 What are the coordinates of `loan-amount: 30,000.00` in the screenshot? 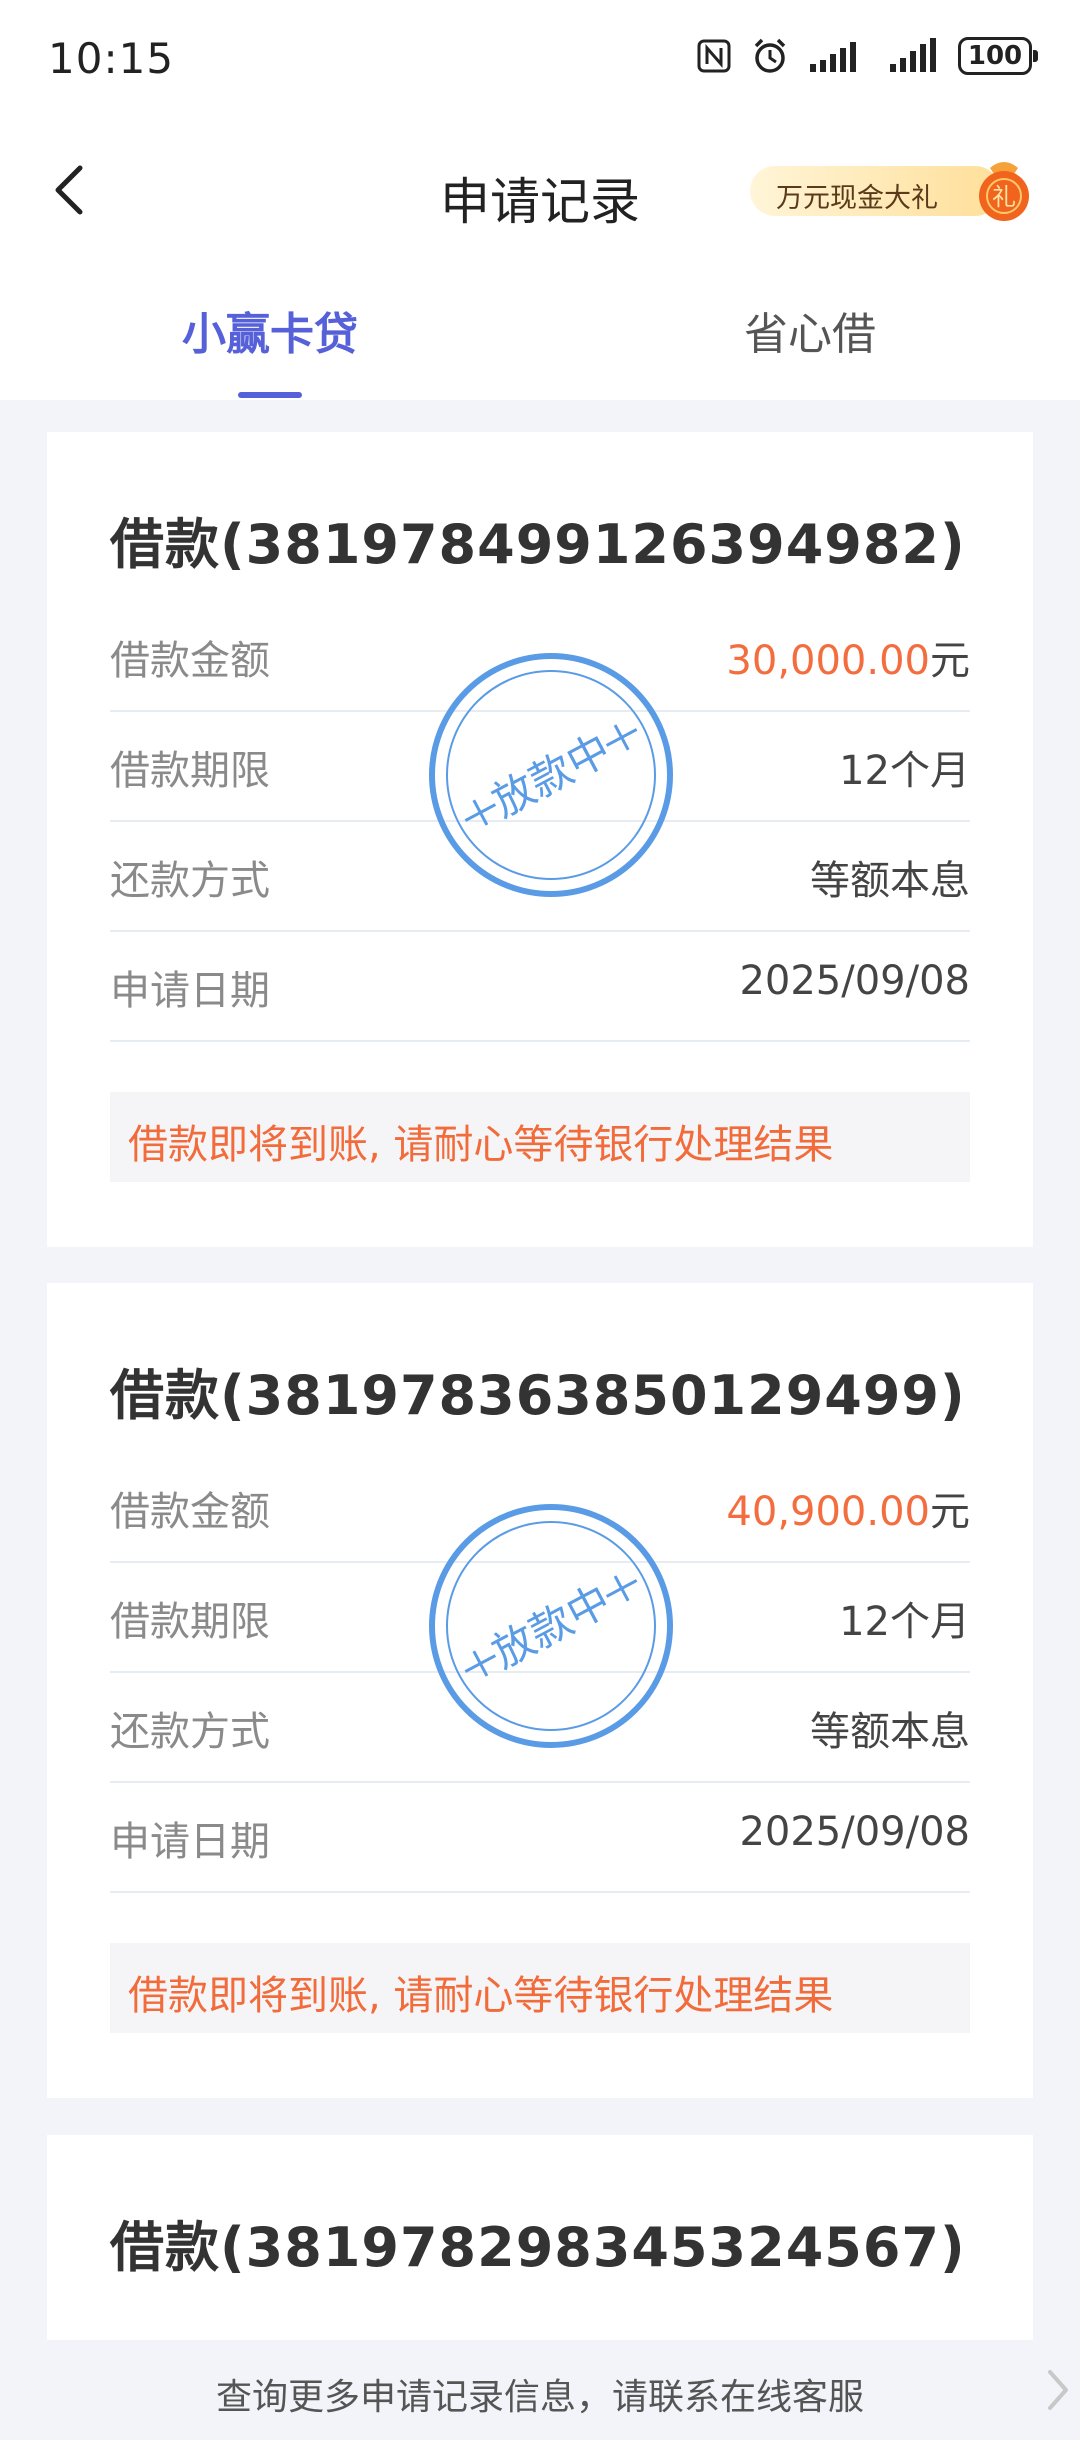 It's located at (828, 661).